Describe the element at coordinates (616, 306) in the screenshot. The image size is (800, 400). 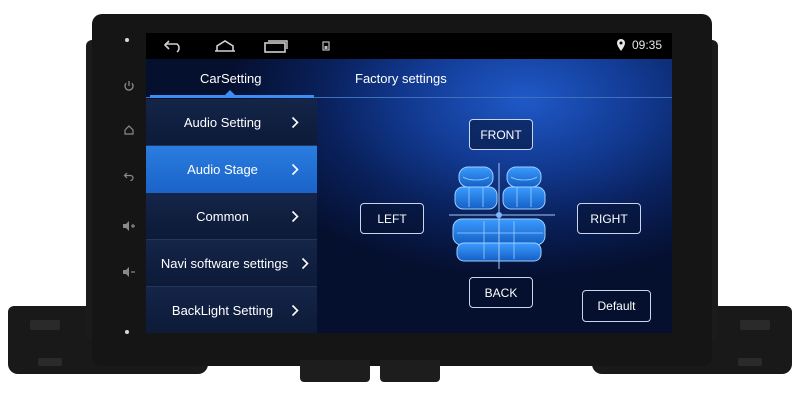
I see `default-button: Default` at that location.